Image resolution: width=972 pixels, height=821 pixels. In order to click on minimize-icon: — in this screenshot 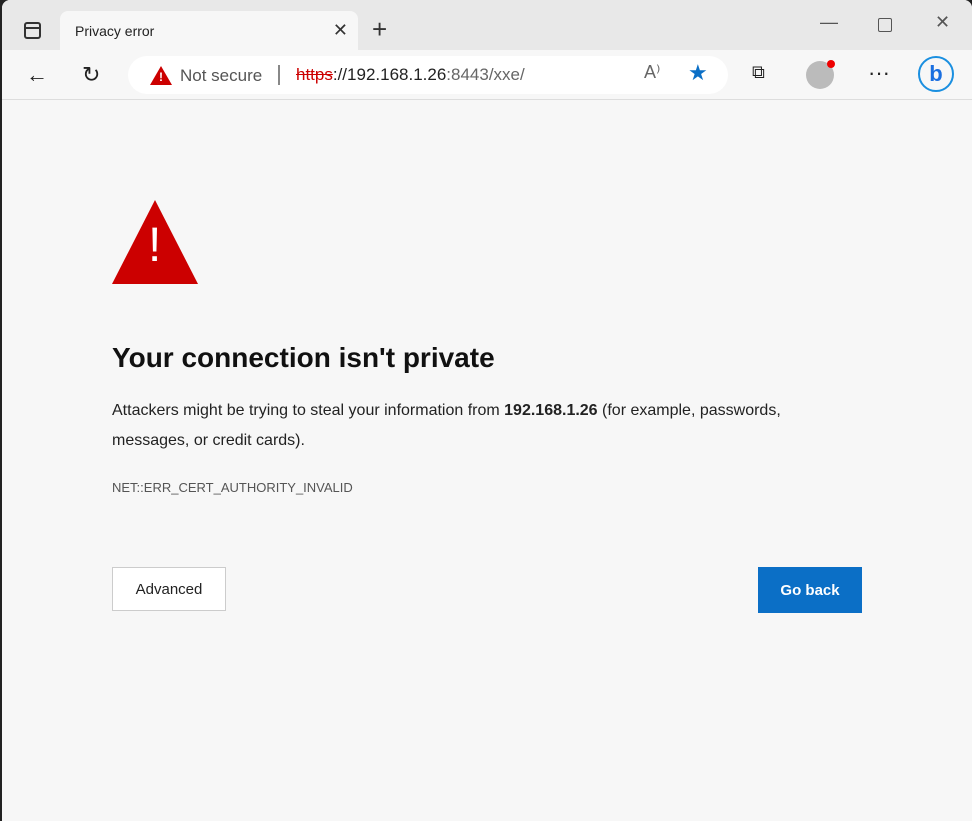, I will do `click(829, 22)`.